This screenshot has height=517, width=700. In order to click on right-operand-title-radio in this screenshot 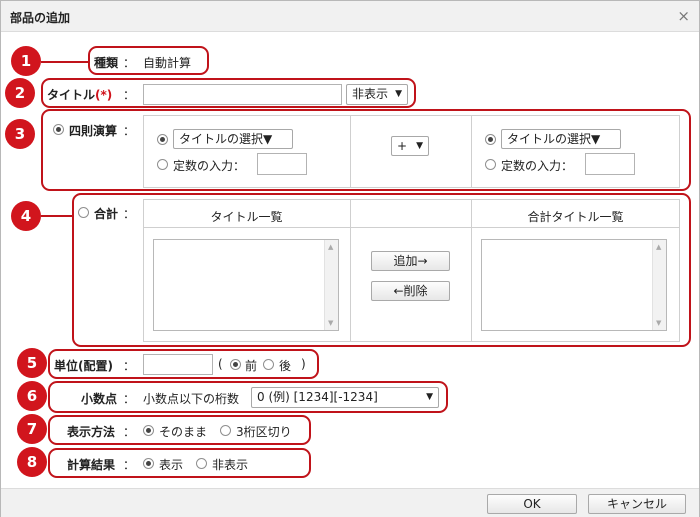, I will do `click(490, 139)`.